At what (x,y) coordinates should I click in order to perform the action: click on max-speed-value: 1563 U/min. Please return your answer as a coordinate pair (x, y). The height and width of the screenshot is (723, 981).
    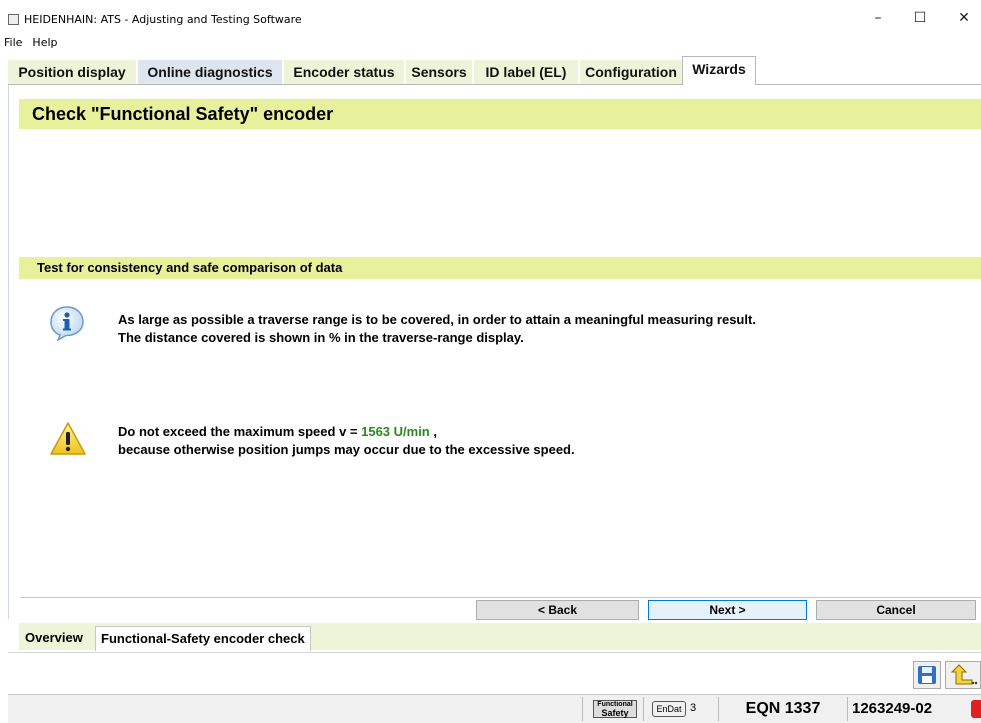
    Looking at the image, I should click on (395, 431).